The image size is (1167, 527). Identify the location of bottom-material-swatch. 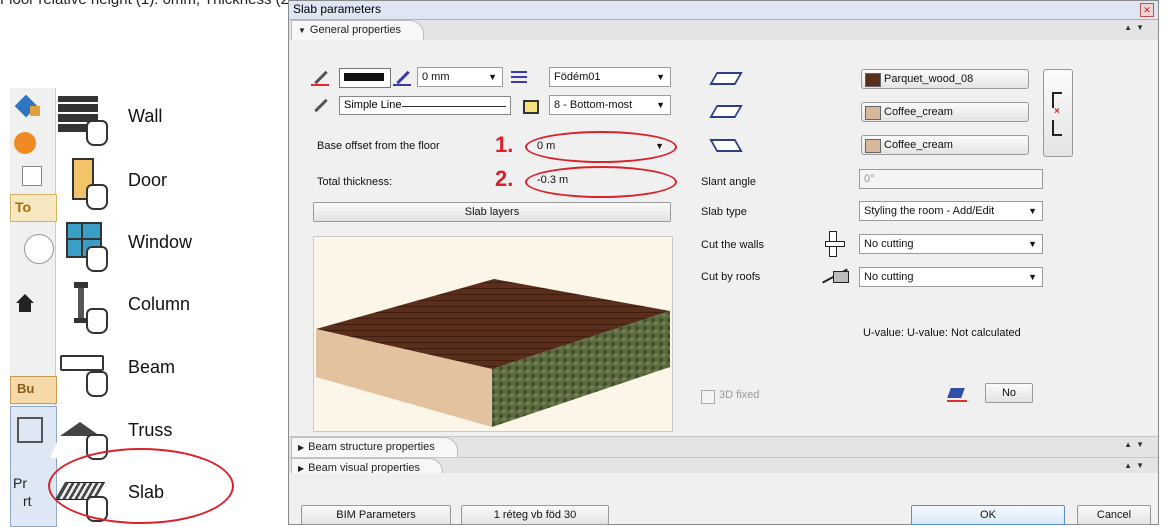
(873, 146).